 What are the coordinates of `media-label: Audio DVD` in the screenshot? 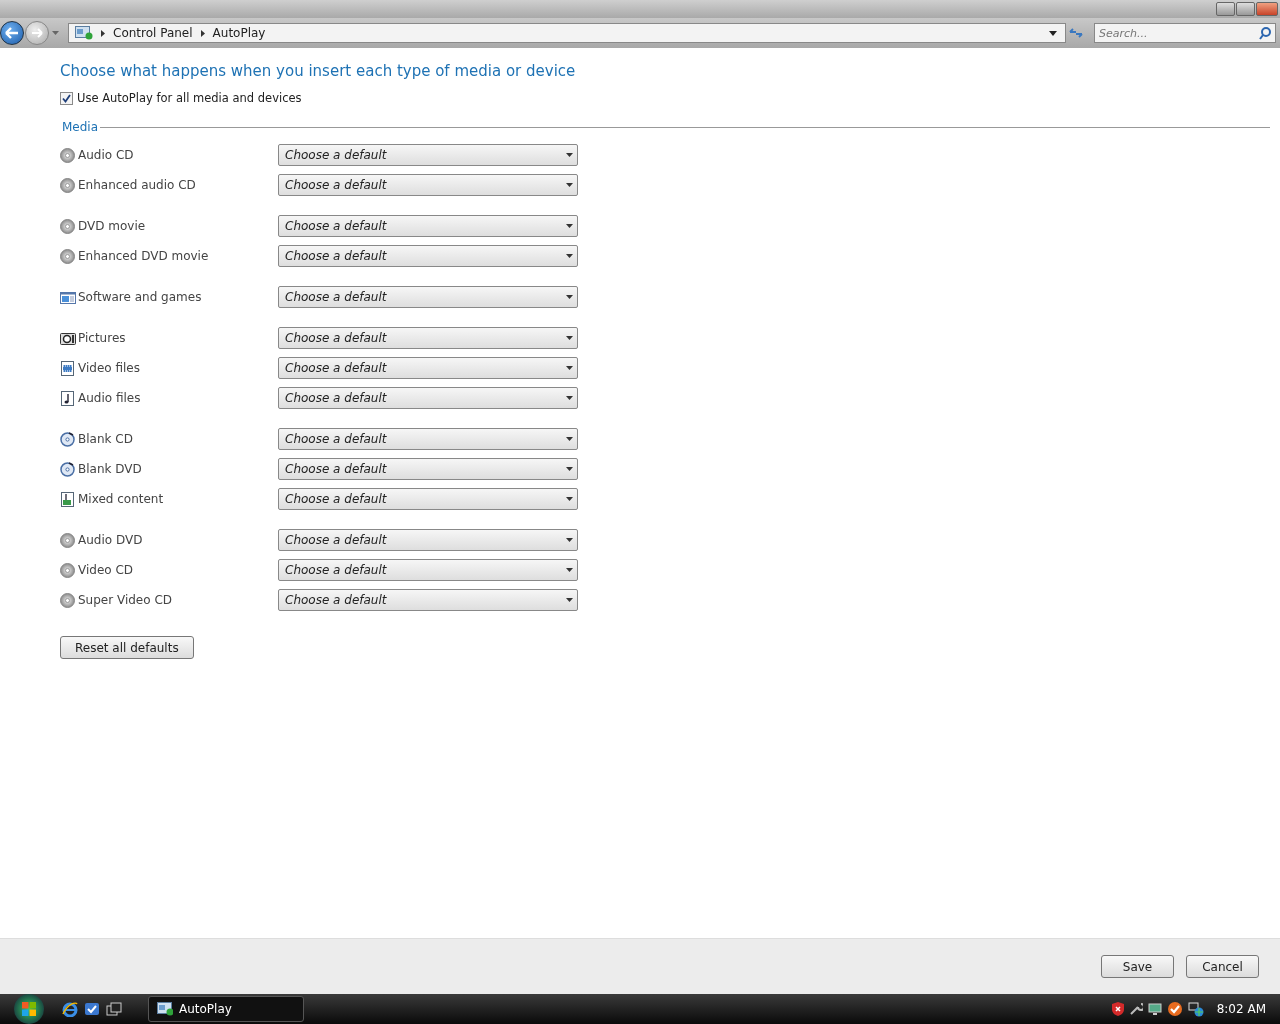 It's located at (110, 540).